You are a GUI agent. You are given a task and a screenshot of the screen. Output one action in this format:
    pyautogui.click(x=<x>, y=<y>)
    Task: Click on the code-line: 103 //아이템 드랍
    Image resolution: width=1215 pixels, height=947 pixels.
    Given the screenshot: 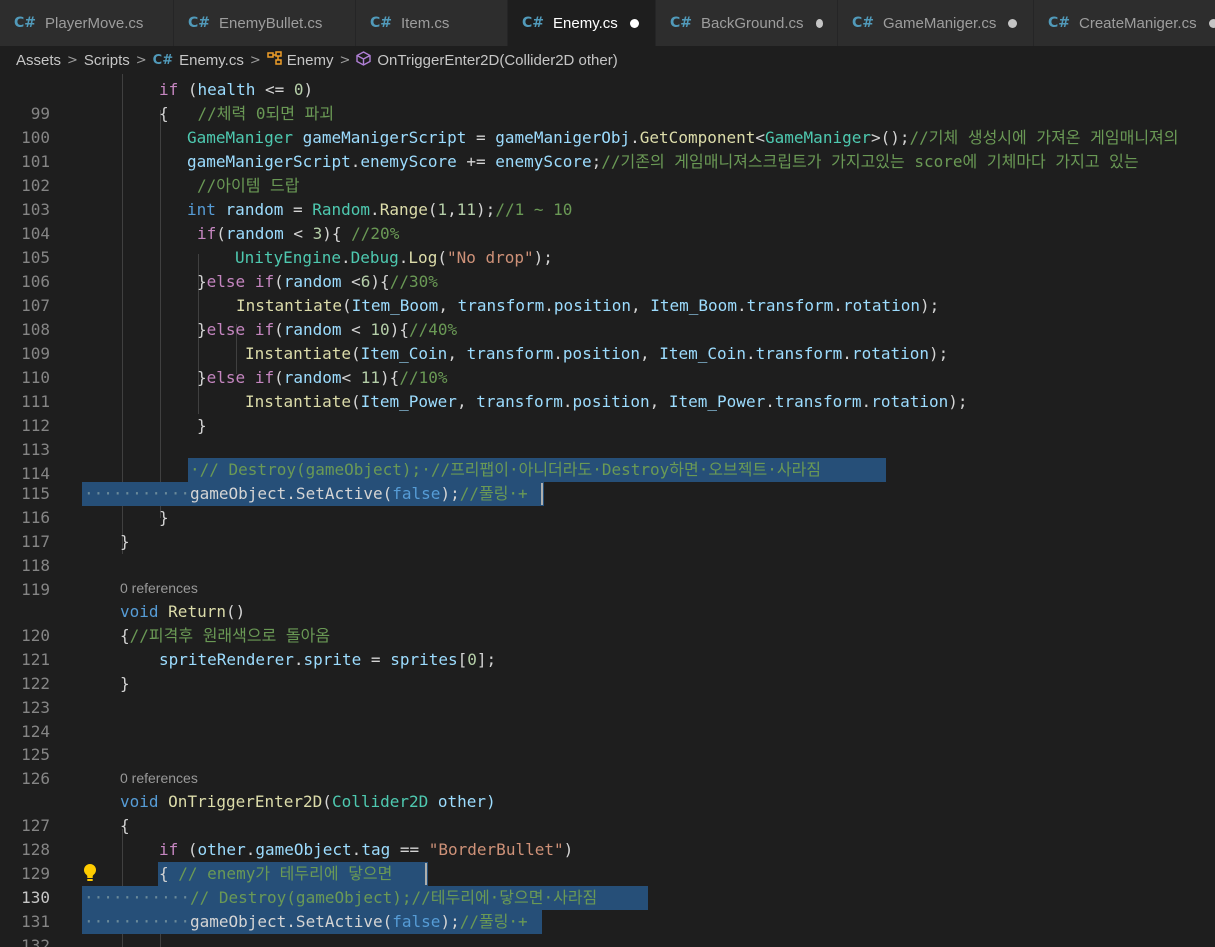 What is the action you would take?
    pyautogui.click(x=607, y=196)
    